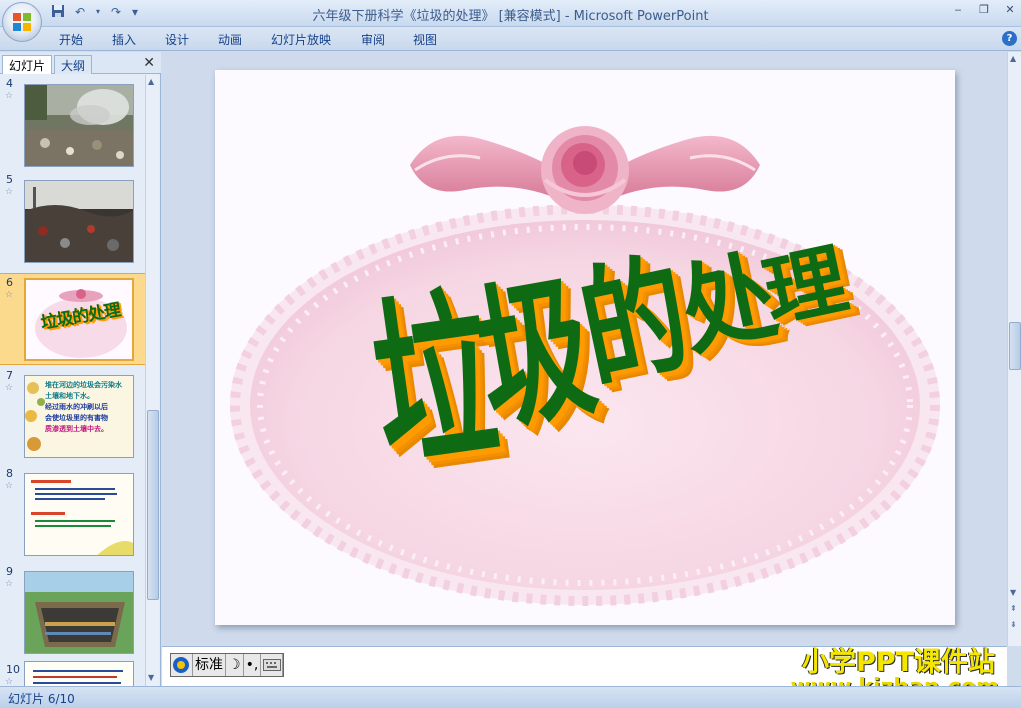  What do you see at coordinates (272, 665) in the screenshot?
I see `keyboard-icon` at bounding box center [272, 665].